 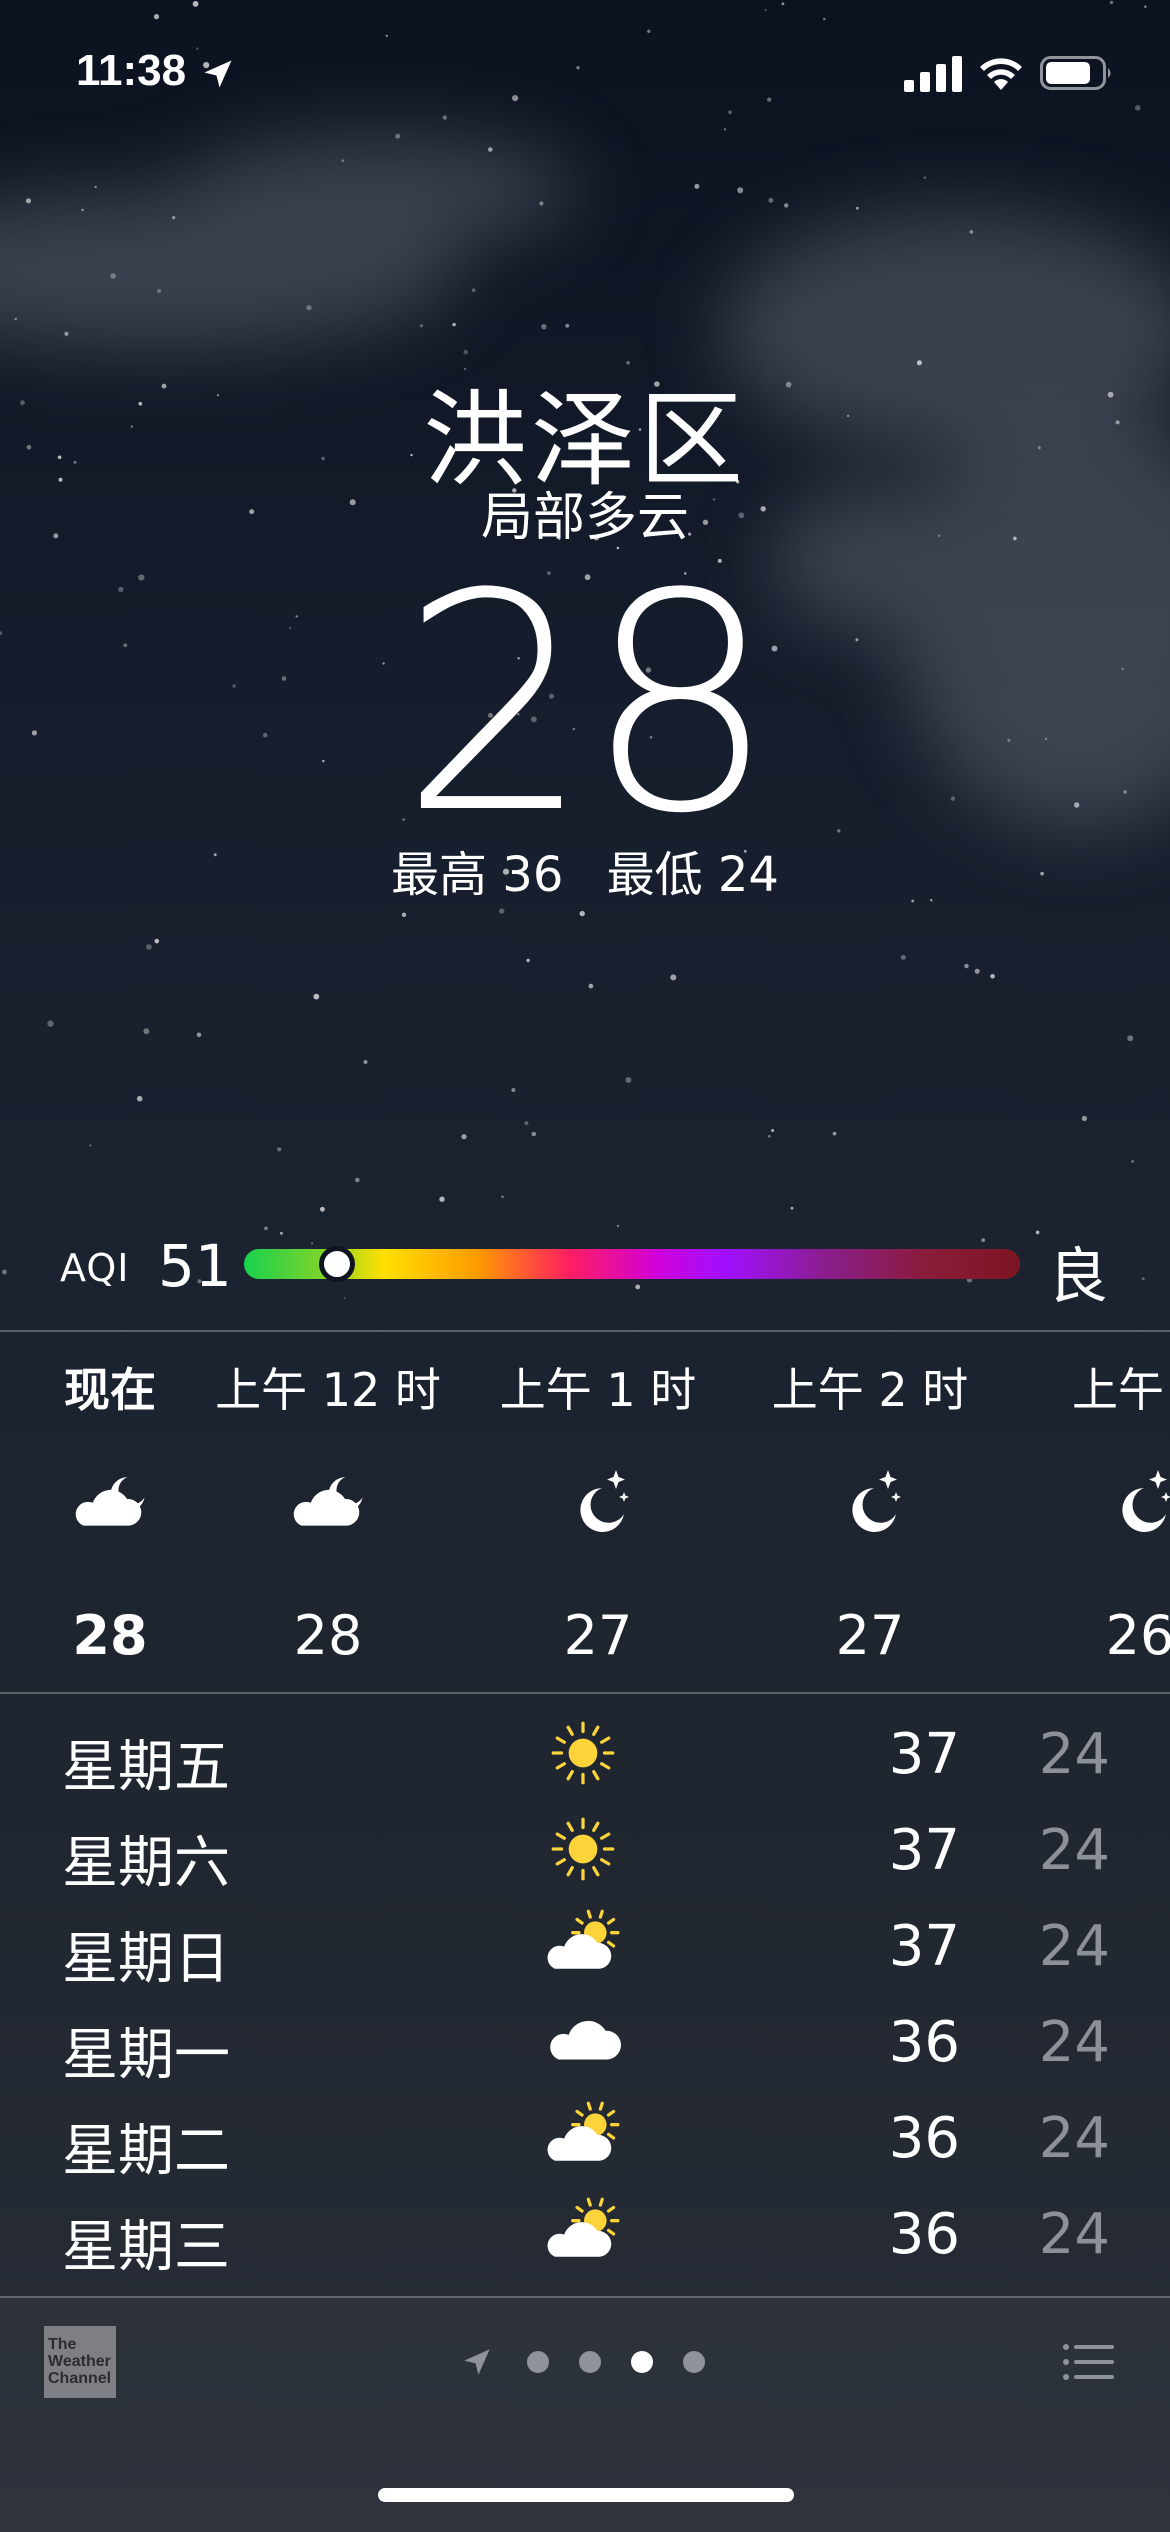 What do you see at coordinates (588, 704) in the screenshot?
I see `current-temperature: 28` at bounding box center [588, 704].